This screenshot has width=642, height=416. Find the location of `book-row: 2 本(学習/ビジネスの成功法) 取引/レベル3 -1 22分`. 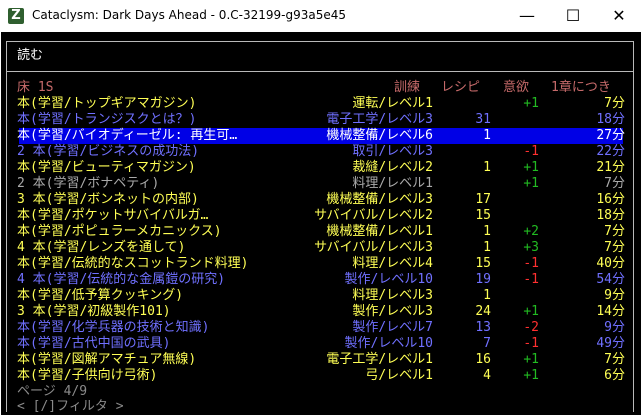

book-row: 2 本(学習/ビジネスの成功法) 取引/レベル3 -1 22分 is located at coordinates (327, 152).